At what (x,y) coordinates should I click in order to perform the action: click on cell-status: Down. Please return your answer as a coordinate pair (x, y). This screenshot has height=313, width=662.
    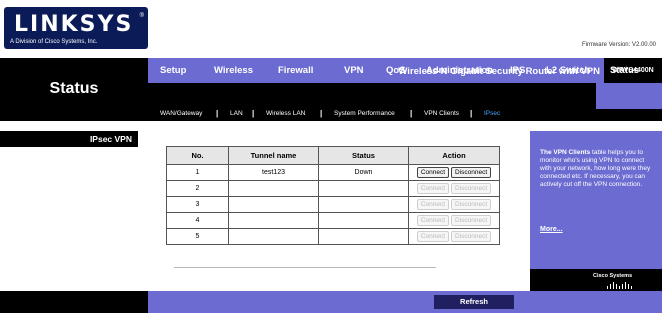
    Looking at the image, I should click on (363, 172).